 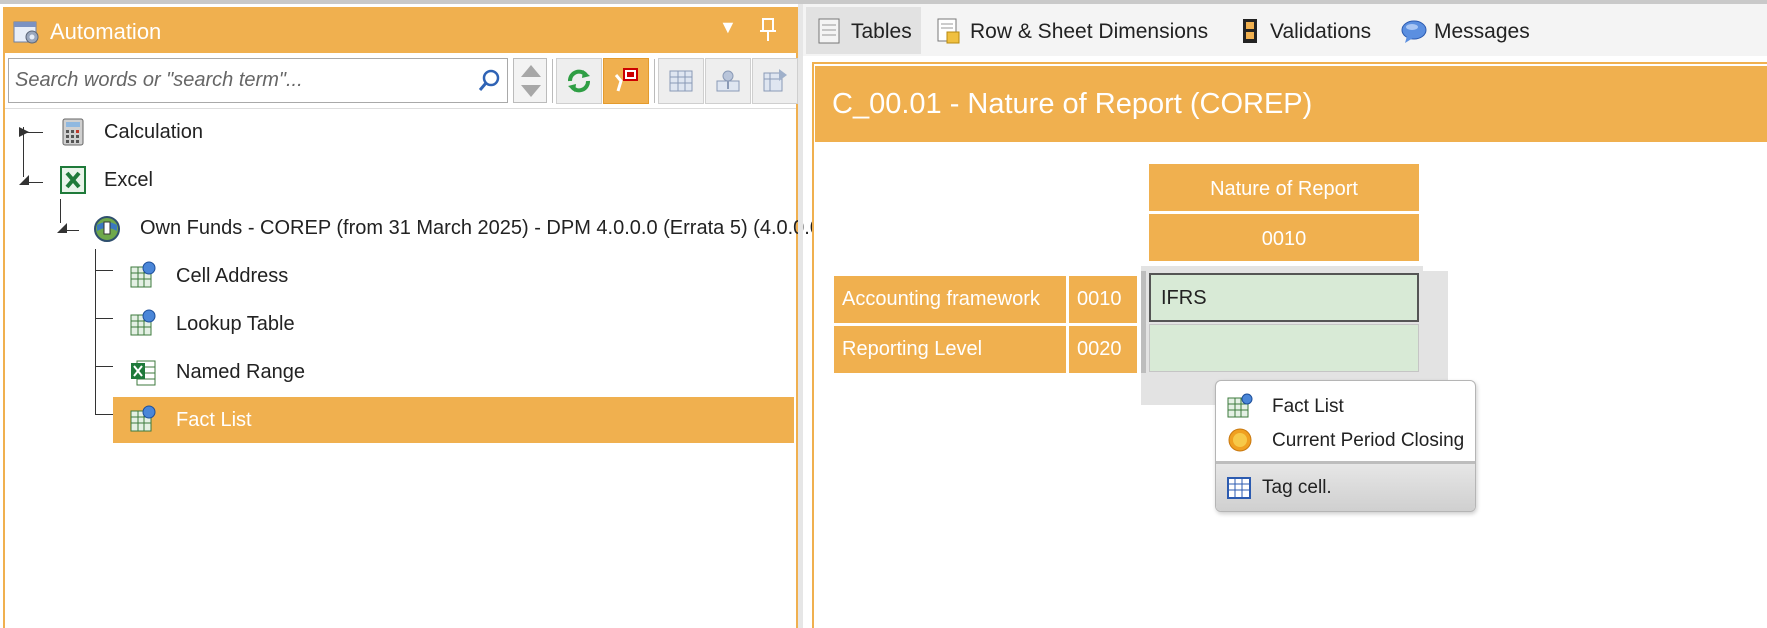 I want to click on row-header: Accounting framework, so click(x=950, y=299).